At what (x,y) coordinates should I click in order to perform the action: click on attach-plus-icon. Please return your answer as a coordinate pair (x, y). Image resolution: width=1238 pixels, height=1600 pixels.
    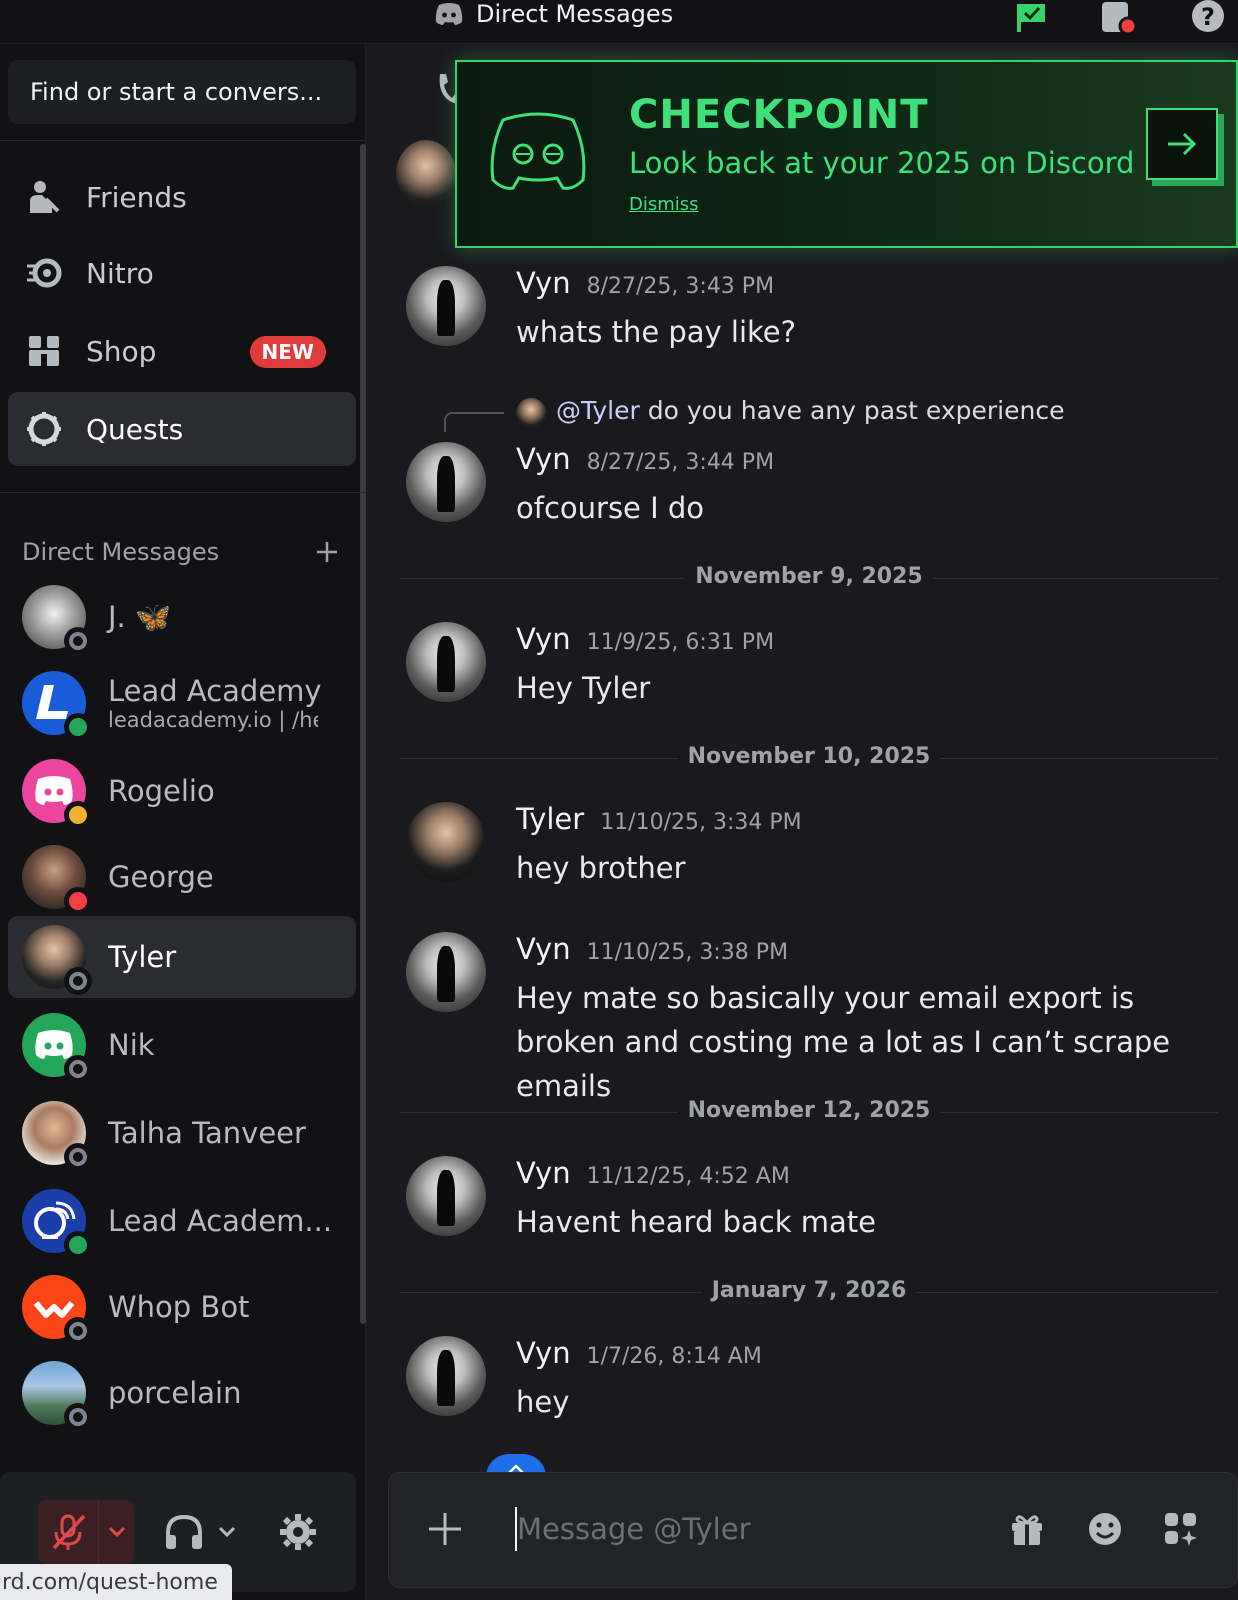
    Looking at the image, I should click on (445, 1529).